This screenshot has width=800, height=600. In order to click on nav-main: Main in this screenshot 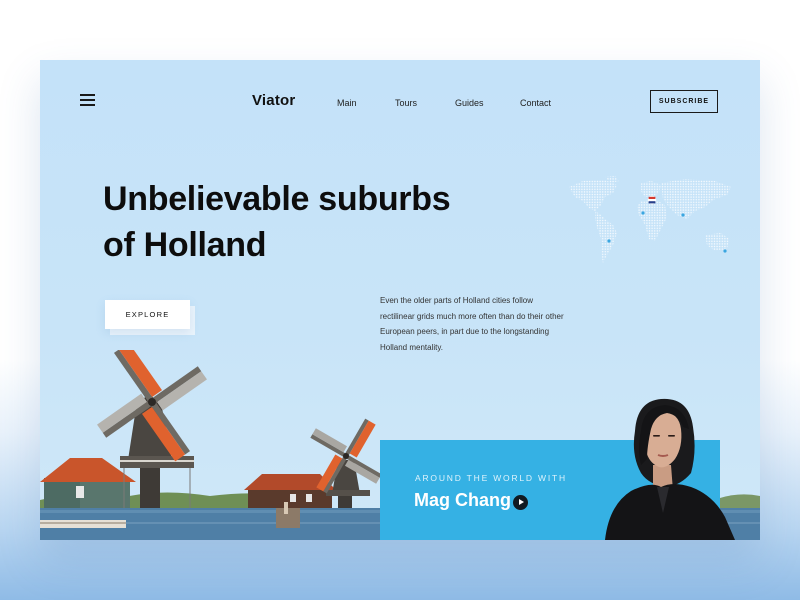, I will do `click(347, 103)`.